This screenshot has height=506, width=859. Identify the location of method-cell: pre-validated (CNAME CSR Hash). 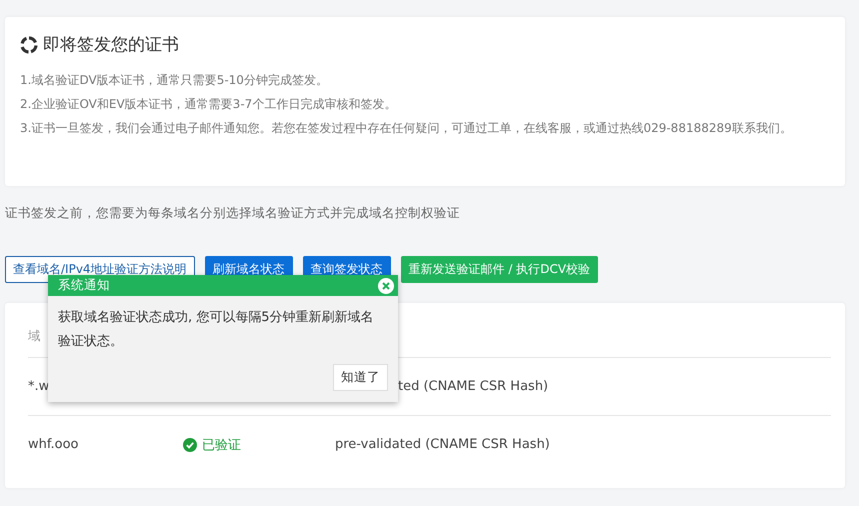
(442, 444).